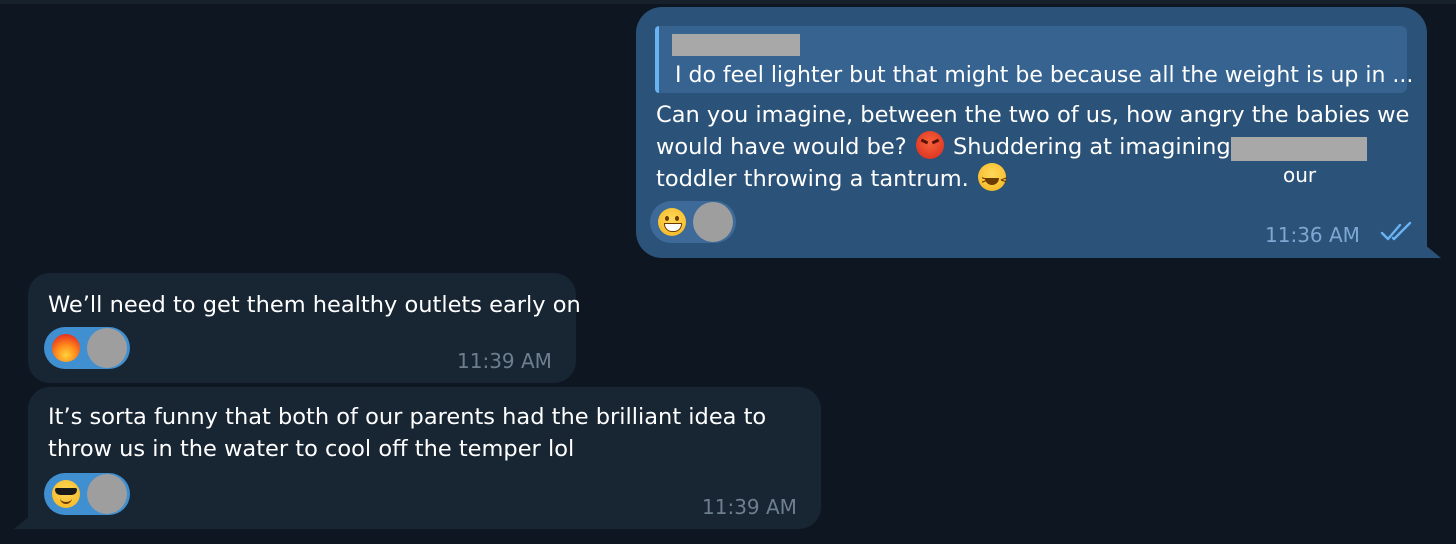 The image size is (1456, 544). What do you see at coordinates (812, 179) in the screenshot?
I see `message-text: toddler throwing a tantrum.` at bounding box center [812, 179].